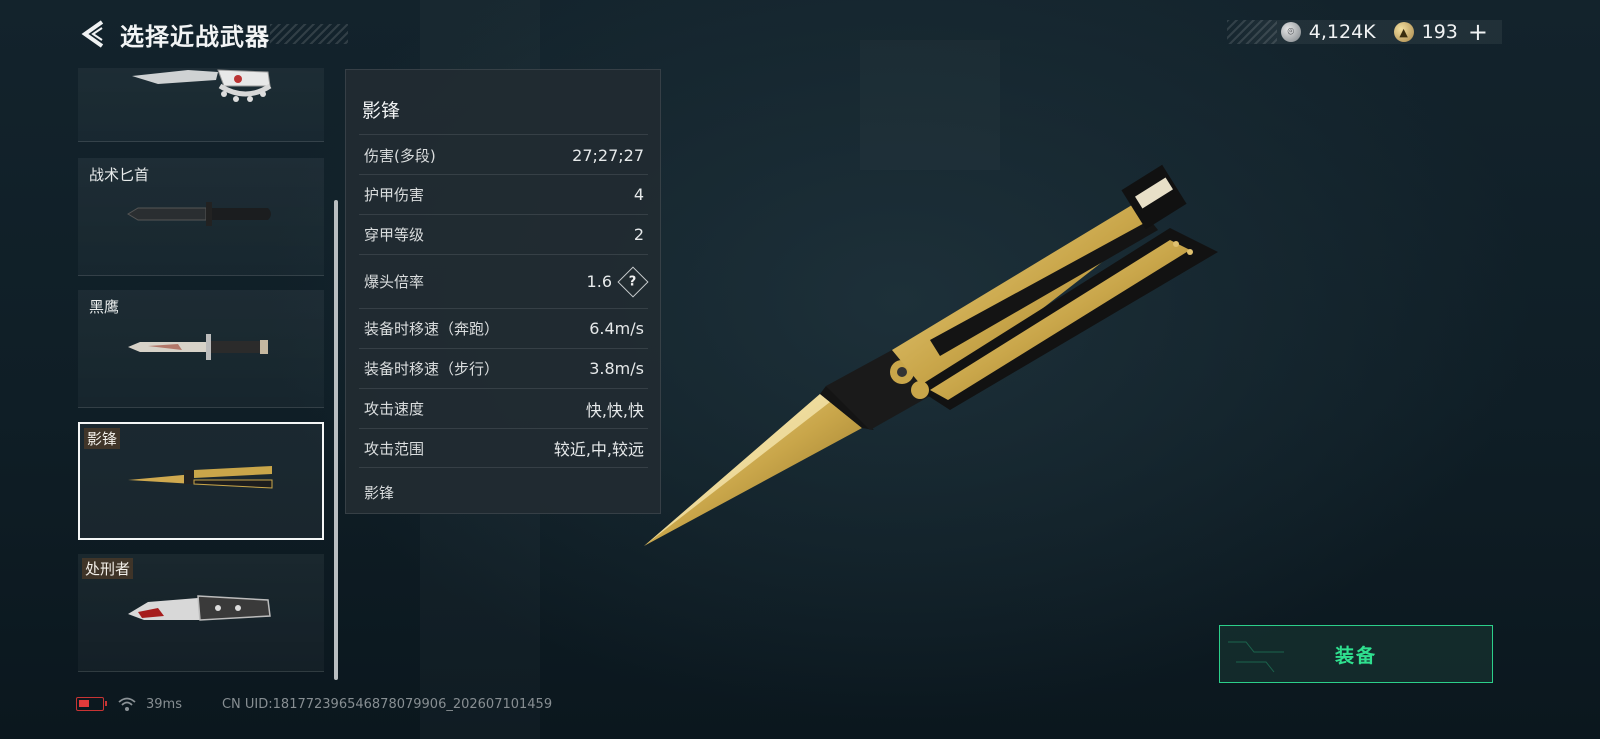 The height and width of the screenshot is (739, 1600). Describe the element at coordinates (1251, 32) in the screenshot. I see `currency-hatch-decoration` at that location.